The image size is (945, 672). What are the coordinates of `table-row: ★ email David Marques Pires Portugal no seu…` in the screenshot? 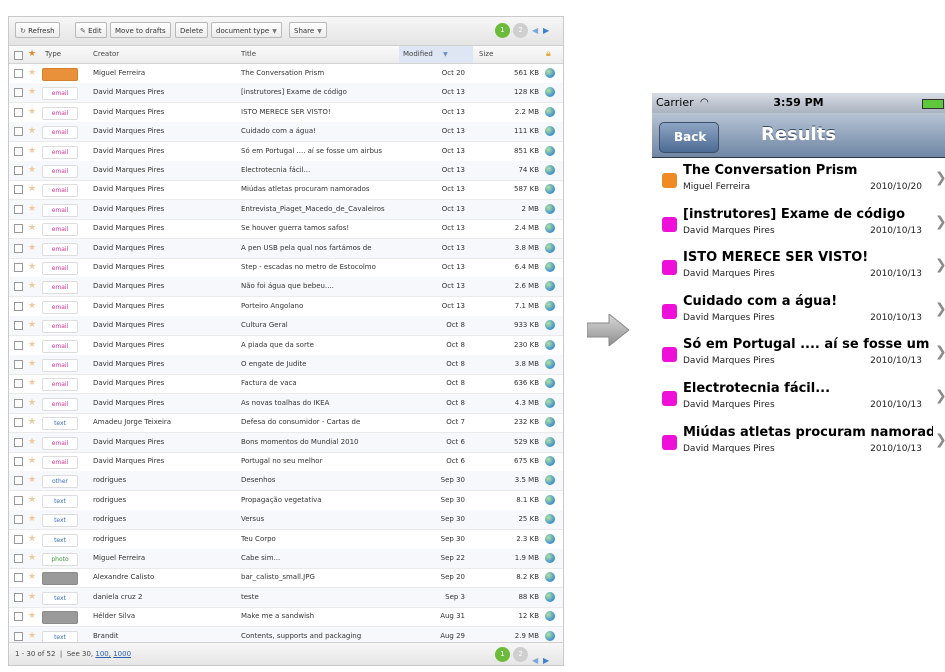 It's located at (286, 462).